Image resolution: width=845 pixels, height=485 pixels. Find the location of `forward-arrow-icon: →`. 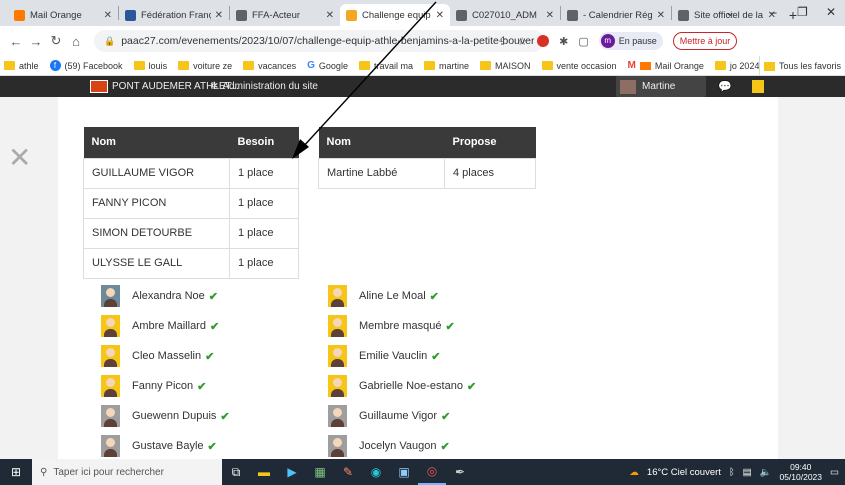

forward-arrow-icon: → is located at coordinates (36, 41).